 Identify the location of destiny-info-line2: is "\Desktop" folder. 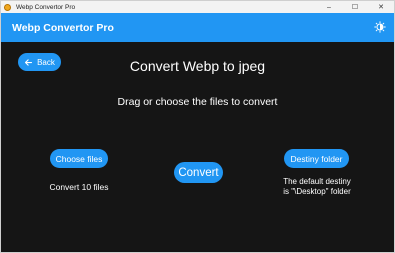
(317, 191).